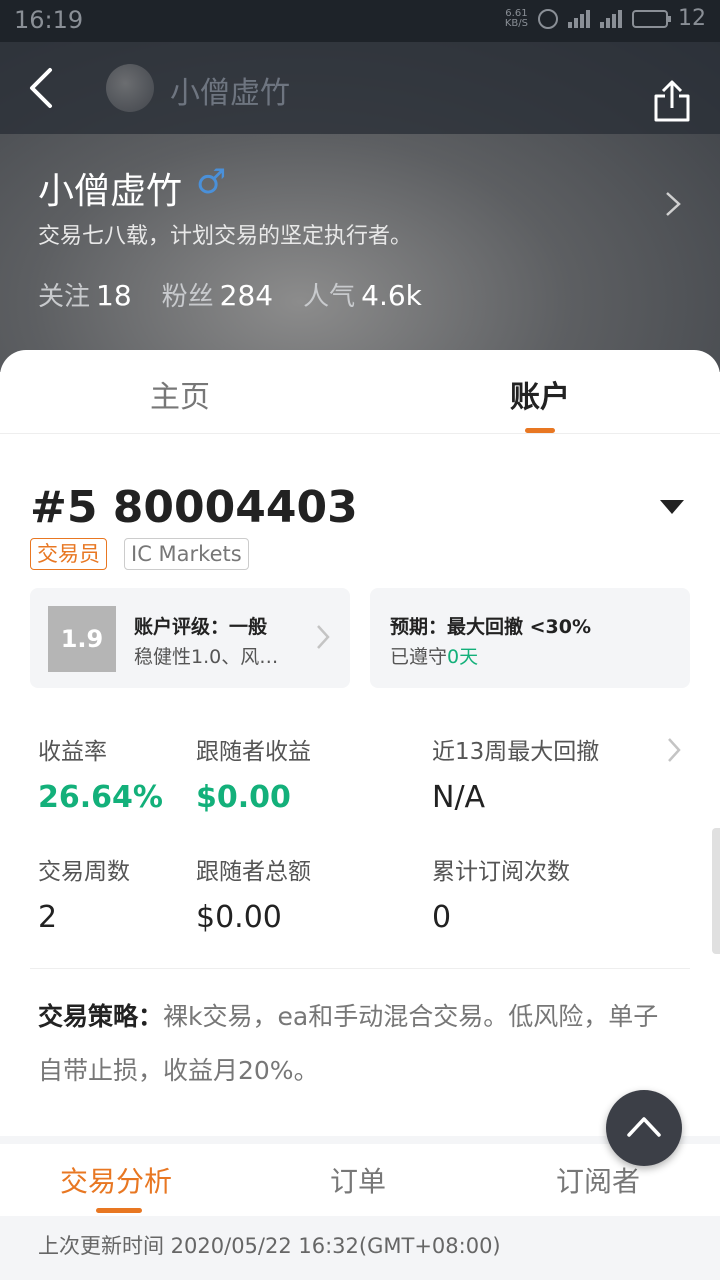  Describe the element at coordinates (548, 18) in the screenshot. I see `alarm-icon` at that location.